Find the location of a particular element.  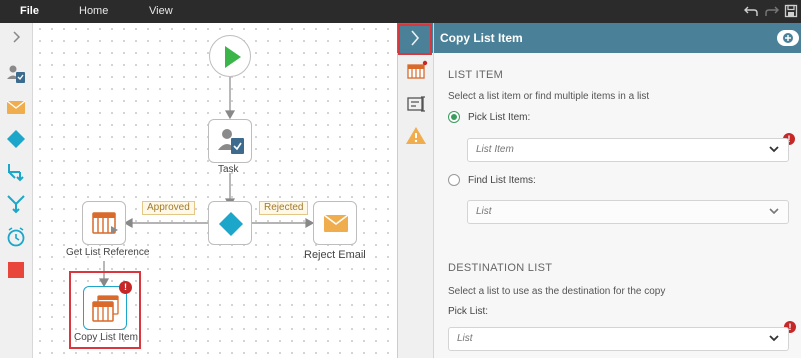

end-icon is located at coordinates (16, 270).